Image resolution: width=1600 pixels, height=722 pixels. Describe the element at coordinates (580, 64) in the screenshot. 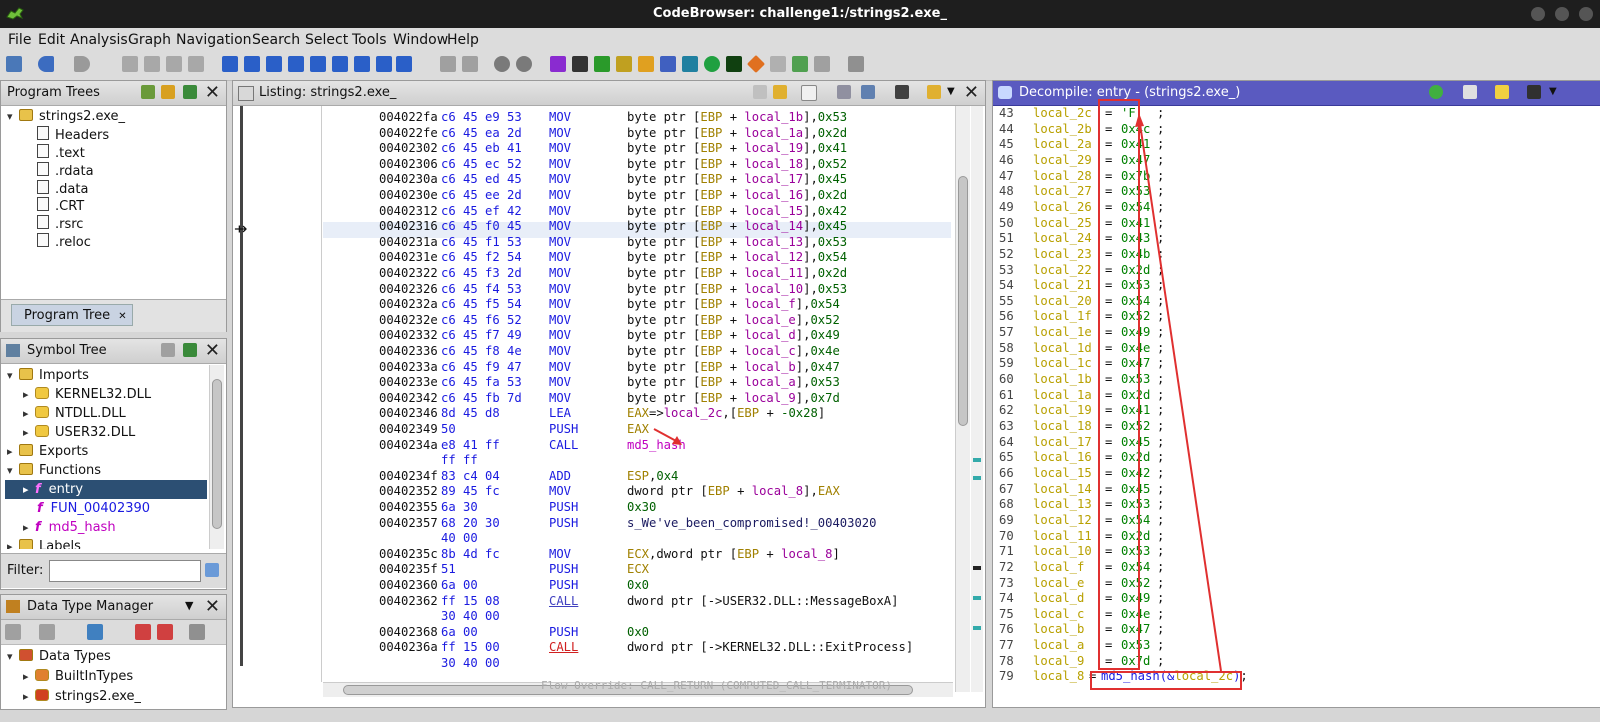

I see `help-icon` at that location.